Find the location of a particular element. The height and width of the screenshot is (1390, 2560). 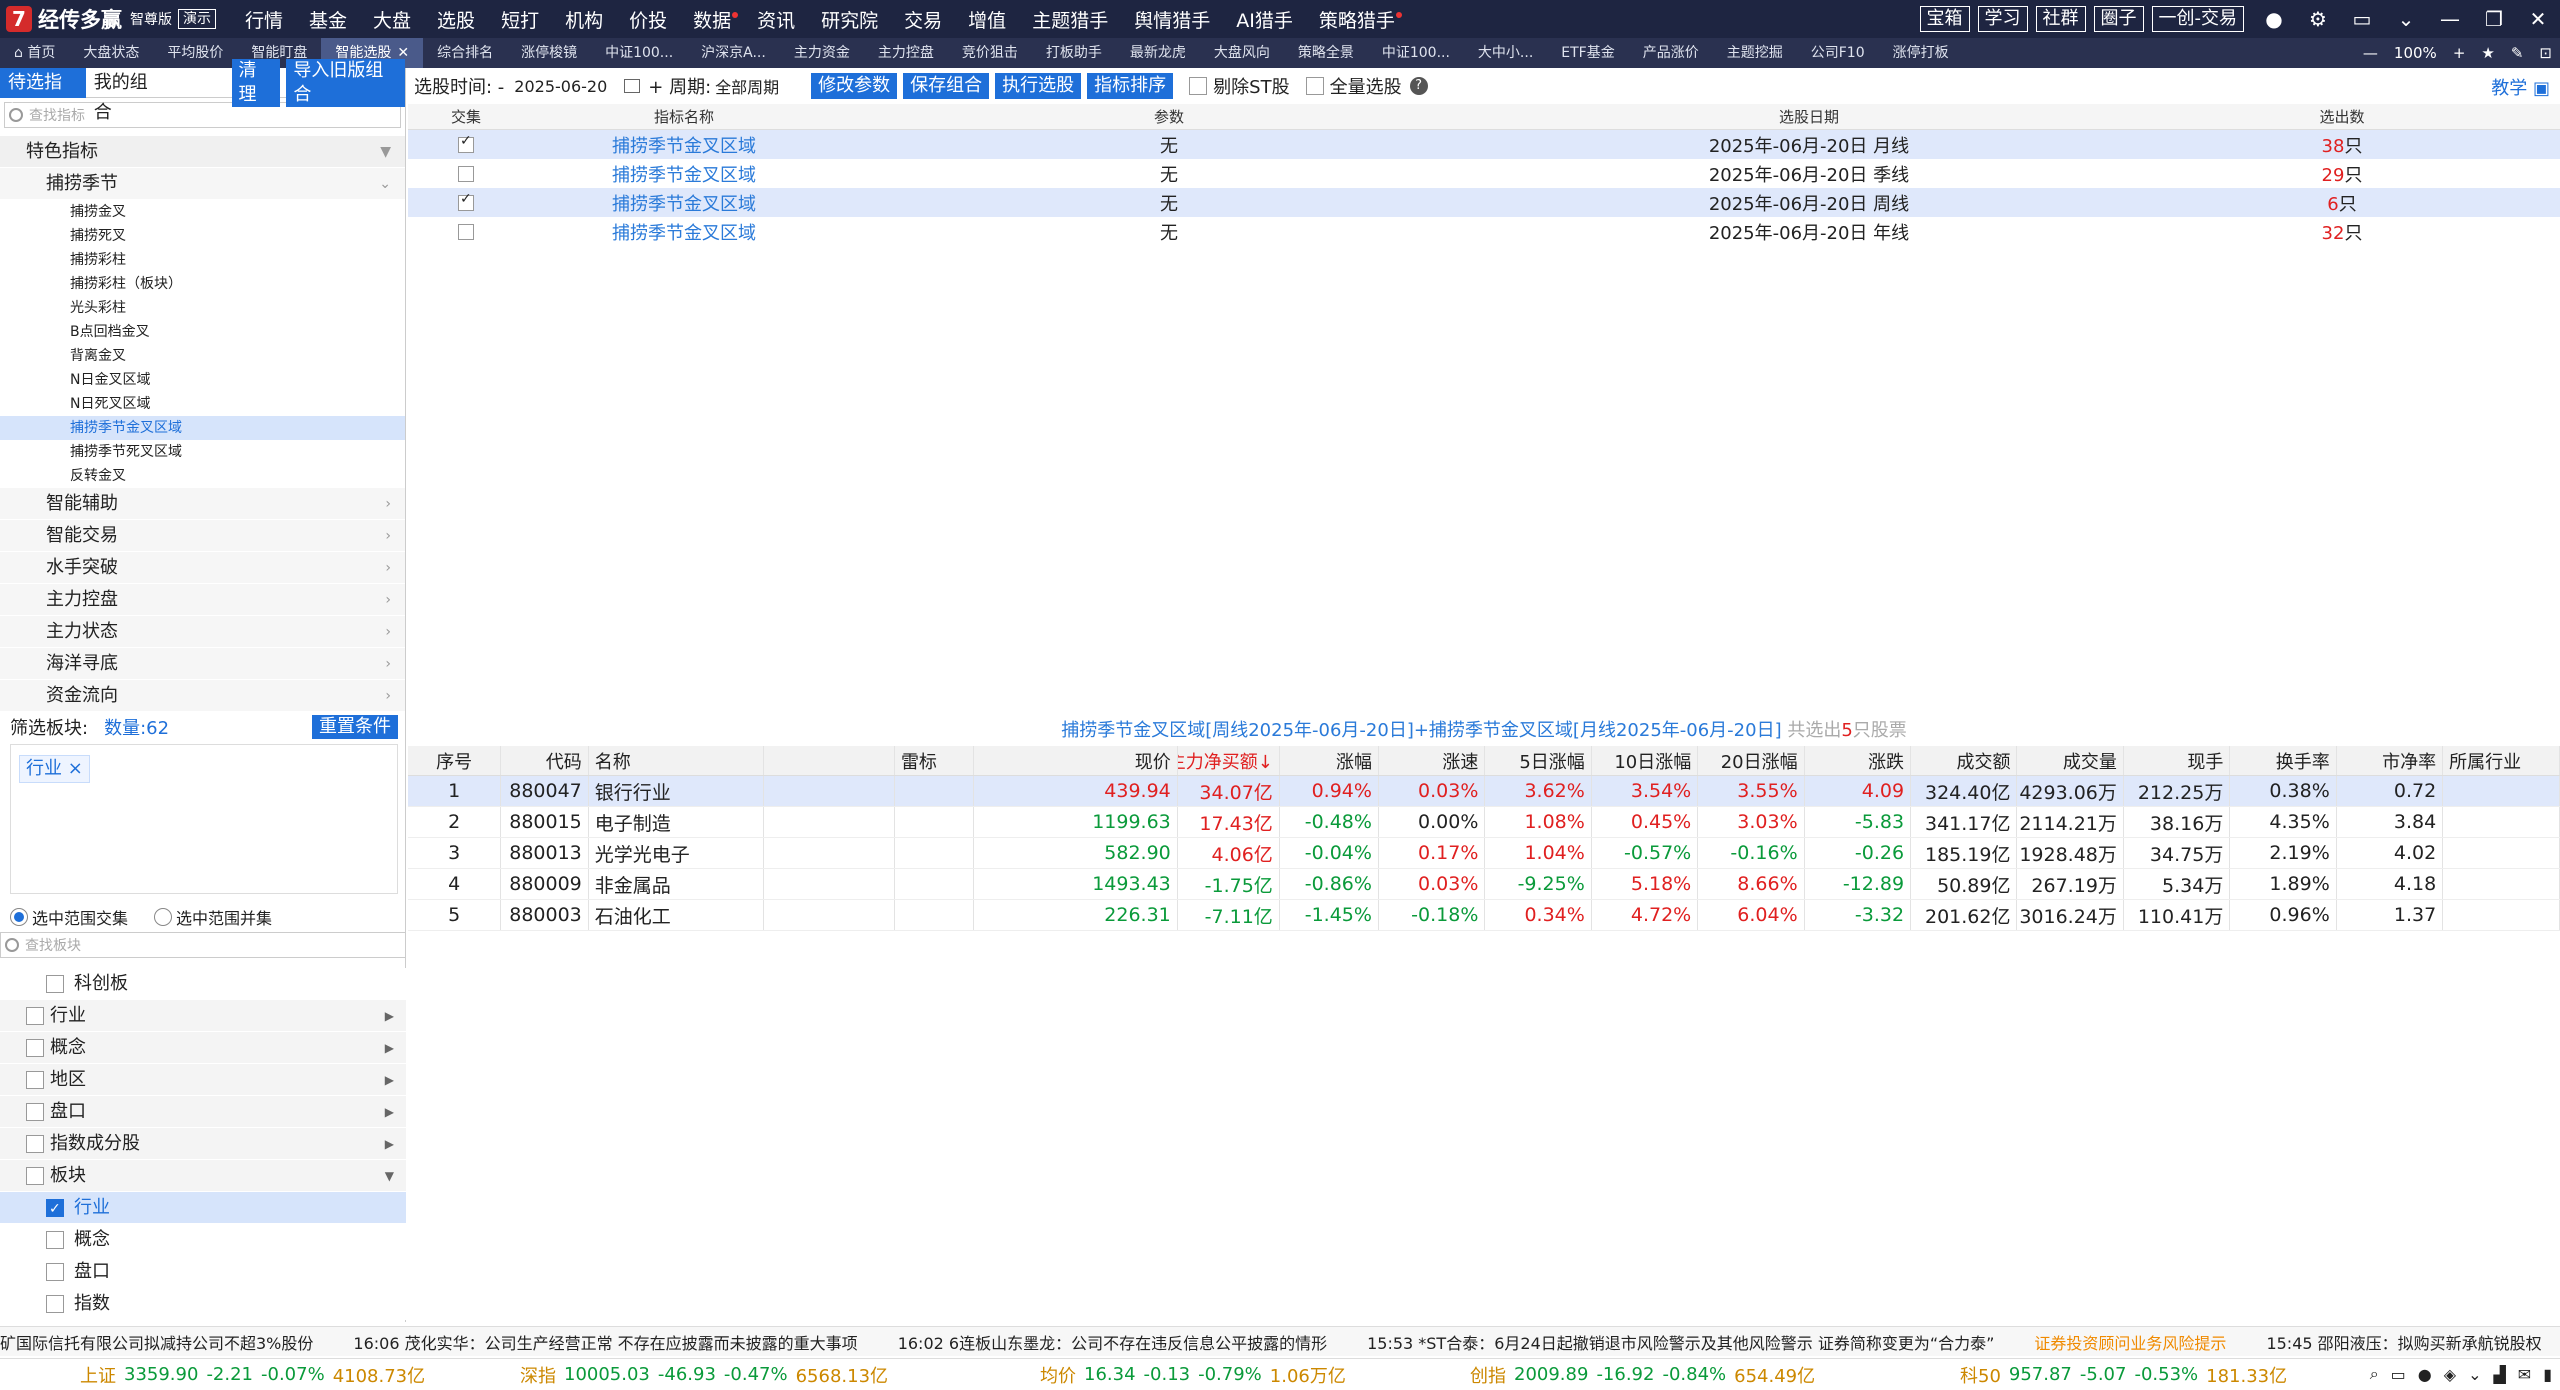

col-header: 10日涨幅 is located at coordinates (1645, 760).